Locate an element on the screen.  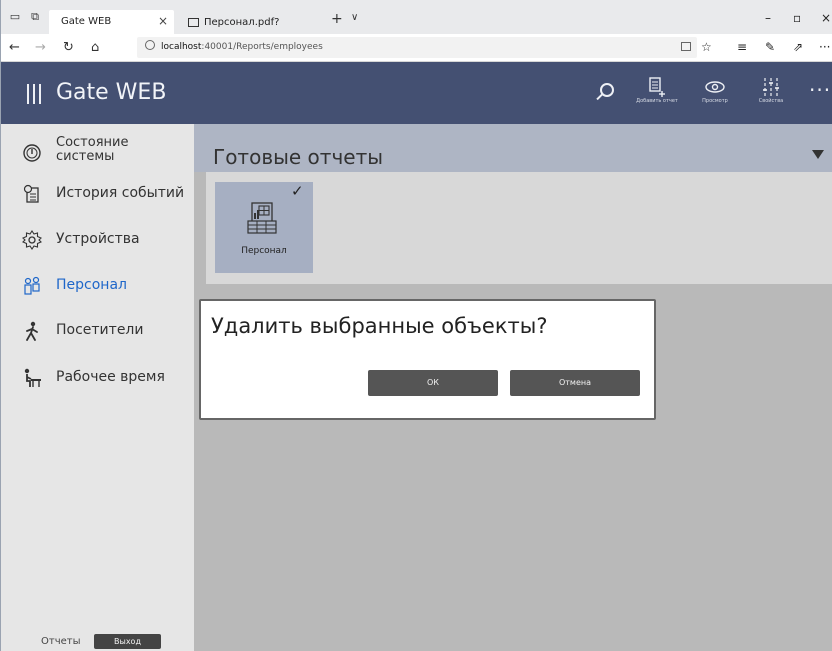
reports-link: Отчеты is located at coordinates (60, 641).